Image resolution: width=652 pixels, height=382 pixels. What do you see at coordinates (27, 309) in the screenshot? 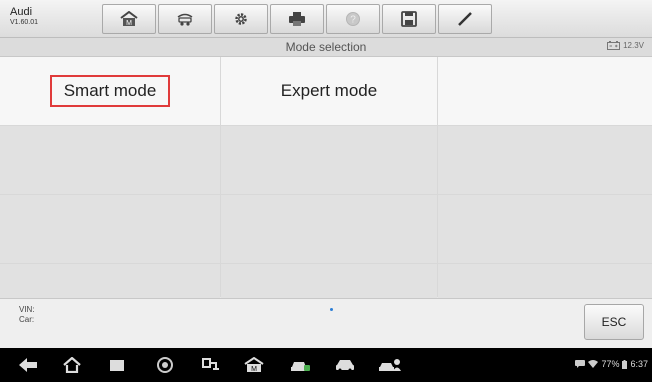
I see `vin-label: VIN:` at bounding box center [27, 309].